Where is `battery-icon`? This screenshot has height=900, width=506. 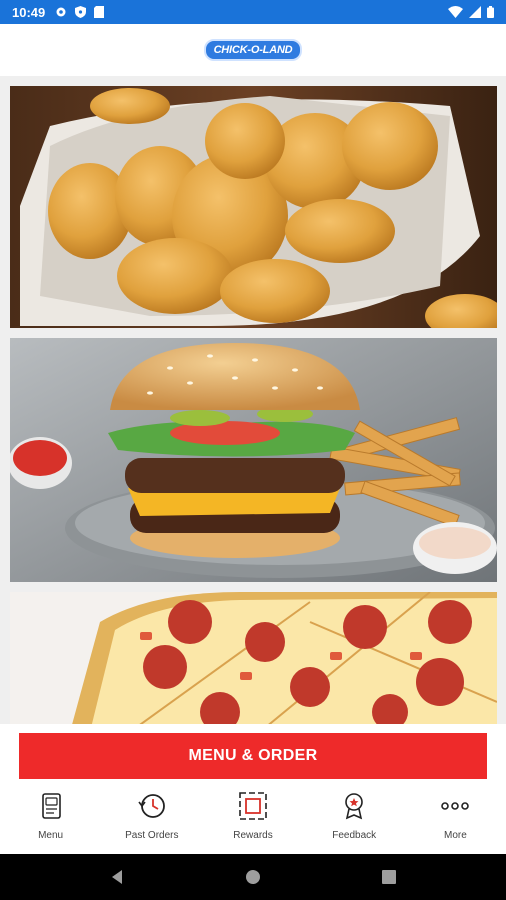
battery-icon is located at coordinates (490, 12).